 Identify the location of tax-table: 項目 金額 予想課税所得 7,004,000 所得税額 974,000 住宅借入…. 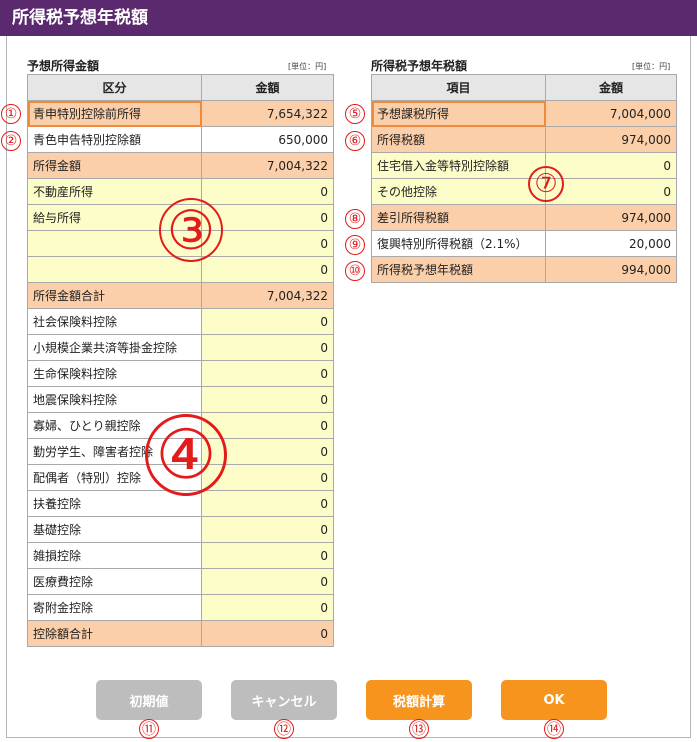
(524, 178).